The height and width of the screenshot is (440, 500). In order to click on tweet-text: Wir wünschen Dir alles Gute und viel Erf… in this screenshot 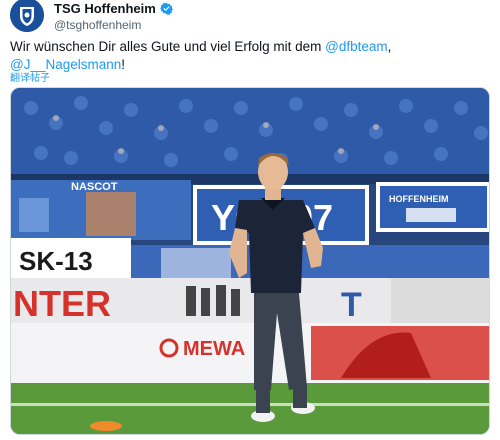, I will do `click(245, 56)`.